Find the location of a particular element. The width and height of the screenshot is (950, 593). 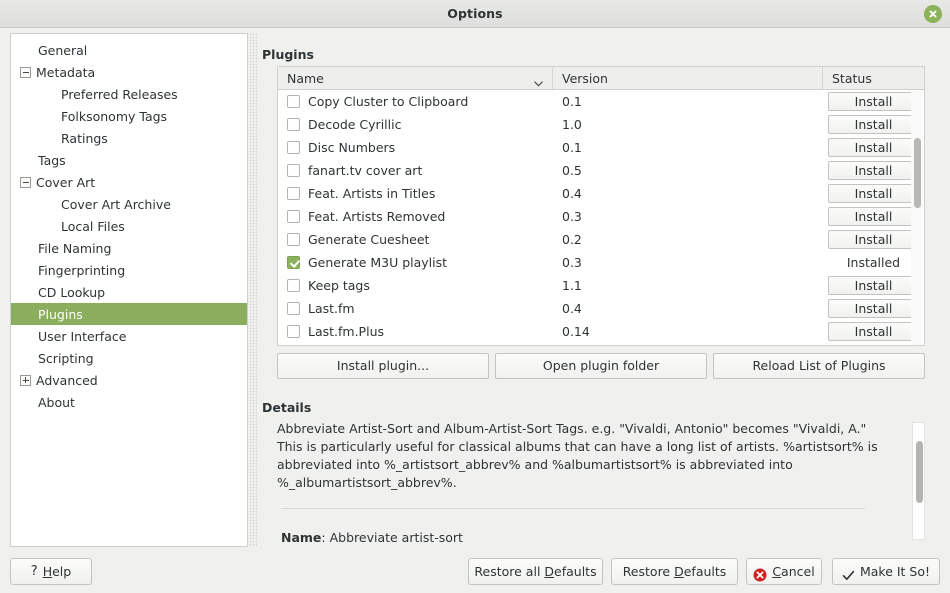

sidebar-item-label: User Interface is located at coordinates (82, 336).